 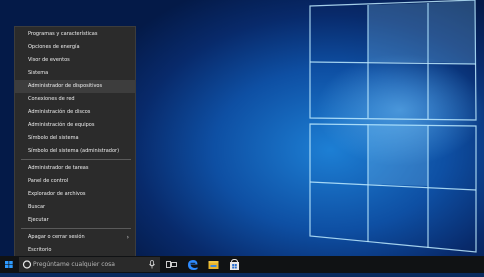 What do you see at coordinates (242, 264) in the screenshot?
I see `taskbar: Pregúntame cualquier cosa` at bounding box center [242, 264].